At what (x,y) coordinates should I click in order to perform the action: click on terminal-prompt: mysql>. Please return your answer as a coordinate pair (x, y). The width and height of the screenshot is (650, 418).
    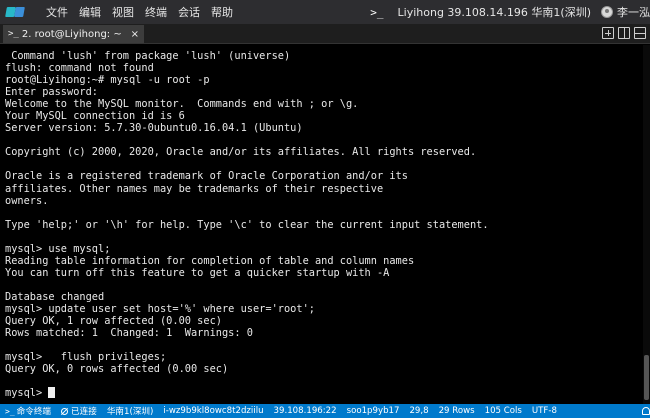
    Looking at the image, I should click on (27, 393).